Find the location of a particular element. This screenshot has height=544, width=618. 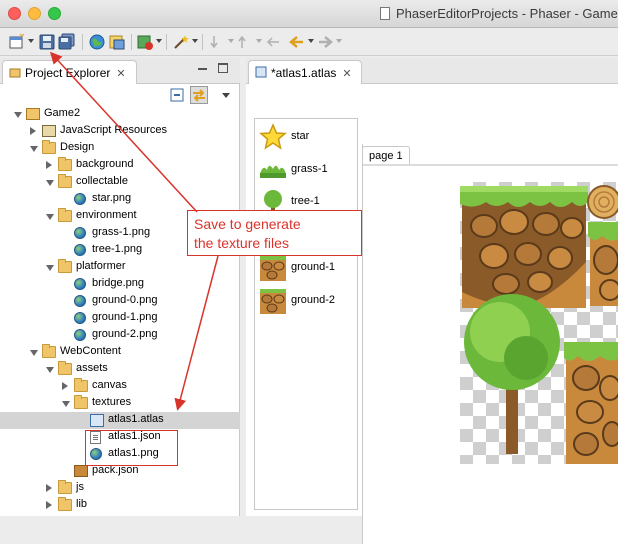

tree-item: ground-0.png is located at coordinates (120, 301).